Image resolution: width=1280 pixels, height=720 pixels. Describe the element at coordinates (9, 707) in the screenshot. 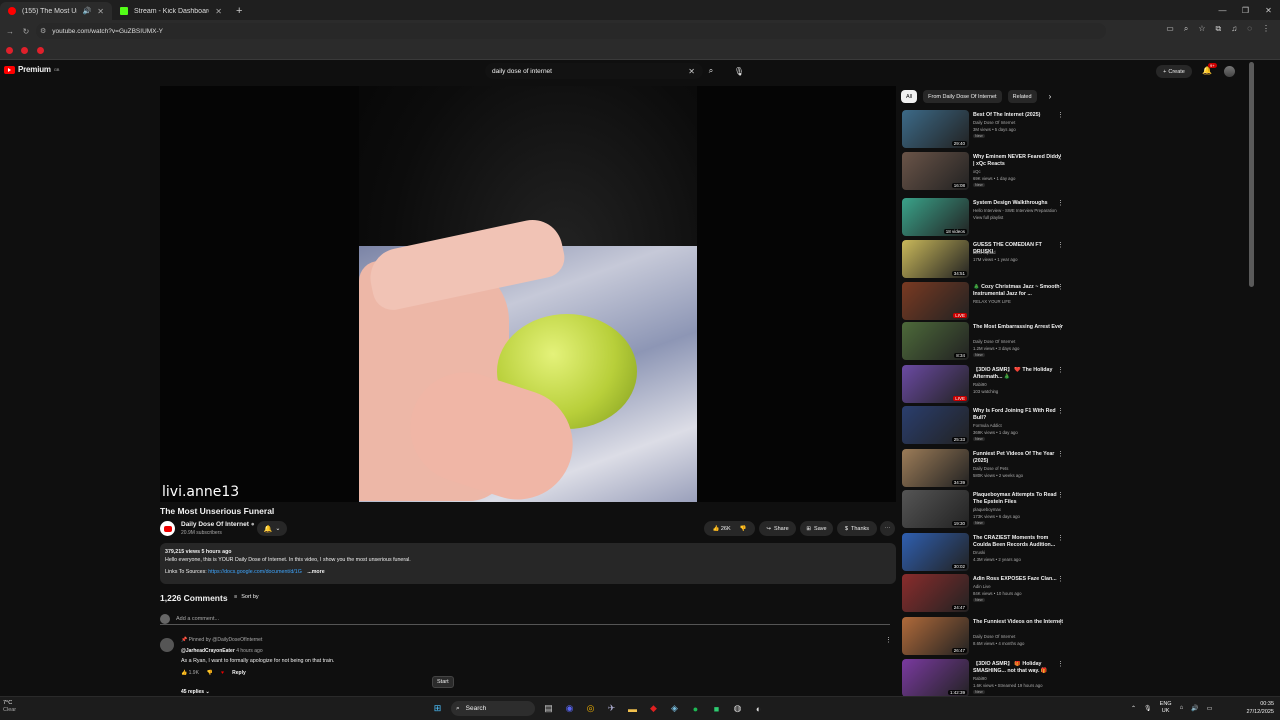

I see `weather-widget: 7°C Clear` at that location.